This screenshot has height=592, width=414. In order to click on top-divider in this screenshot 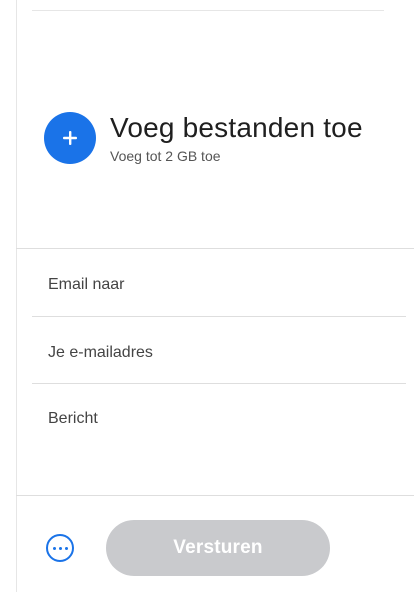, I will do `click(208, 10)`.